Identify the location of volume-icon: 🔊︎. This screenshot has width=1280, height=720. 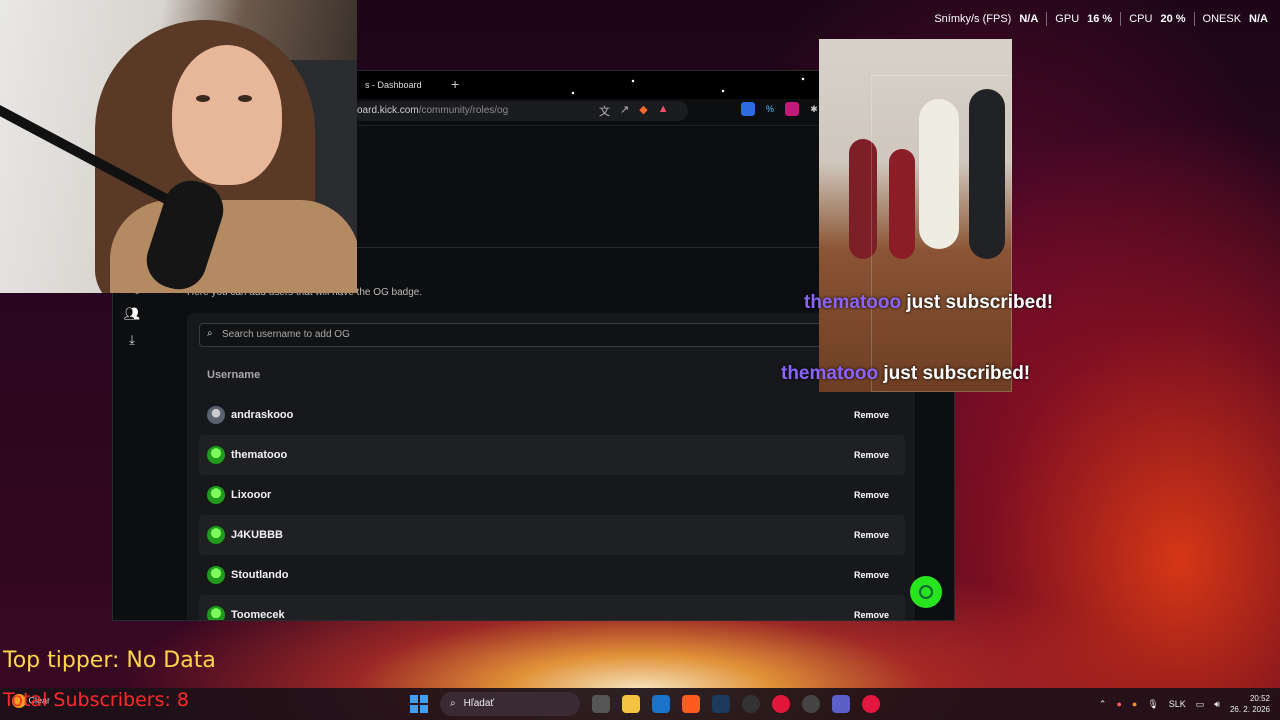
(1217, 704).